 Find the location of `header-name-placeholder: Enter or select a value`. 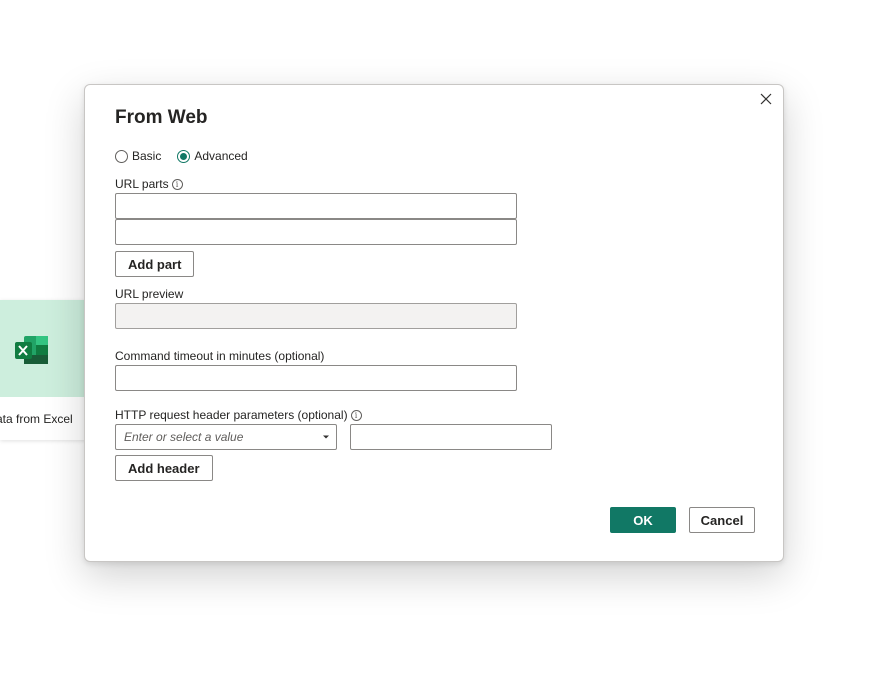

header-name-placeholder: Enter or select a value is located at coordinates (184, 437).